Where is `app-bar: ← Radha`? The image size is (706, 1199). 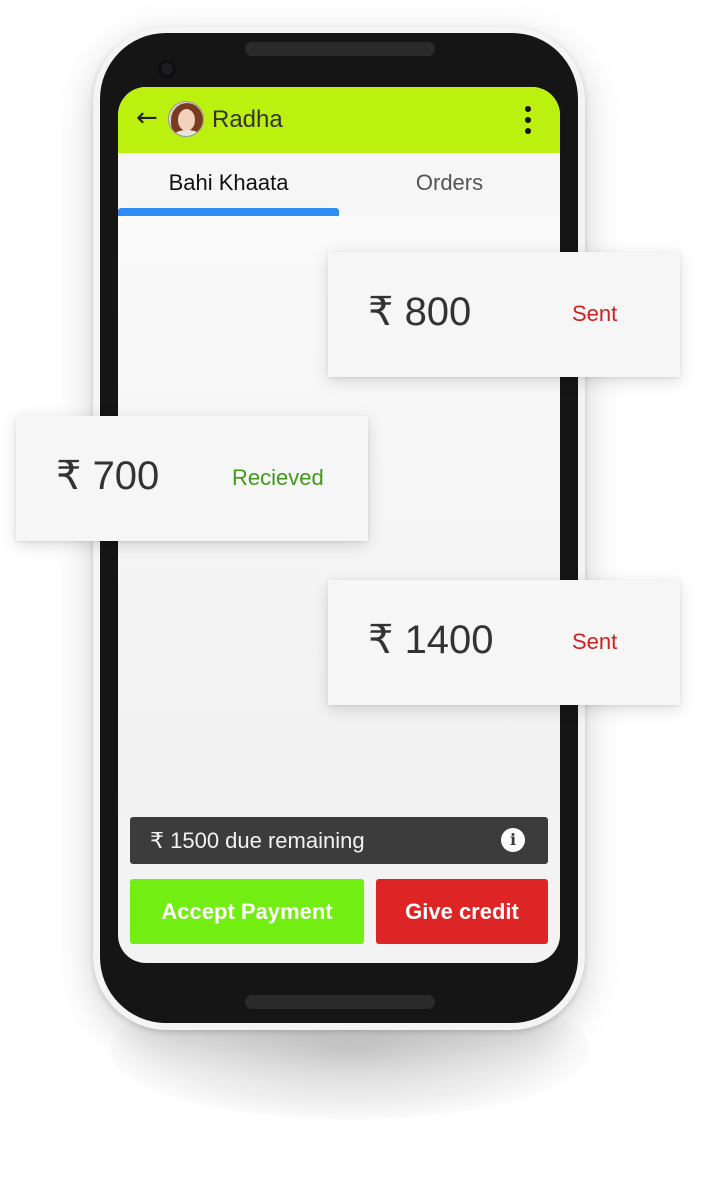
app-bar: ← Radha is located at coordinates (339, 120).